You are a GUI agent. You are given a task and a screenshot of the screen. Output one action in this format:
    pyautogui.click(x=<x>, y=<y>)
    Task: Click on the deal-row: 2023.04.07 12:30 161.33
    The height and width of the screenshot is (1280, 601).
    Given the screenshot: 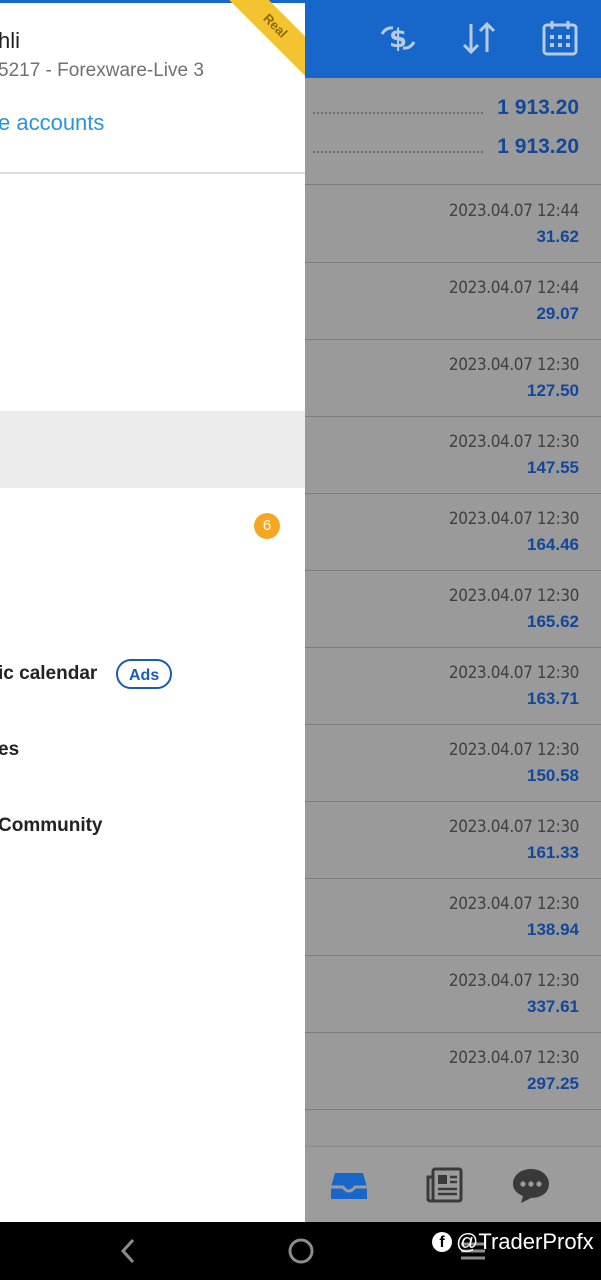 What is the action you would take?
    pyautogui.click(x=453, y=840)
    